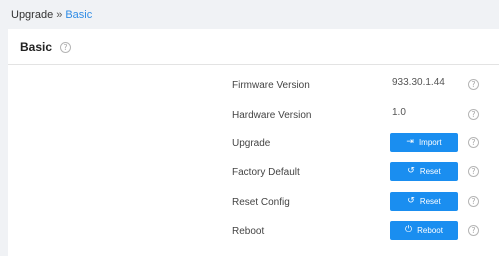  What do you see at coordinates (430, 230) in the screenshot?
I see `reboot-button-label: Reboot` at bounding box center [430, 230].